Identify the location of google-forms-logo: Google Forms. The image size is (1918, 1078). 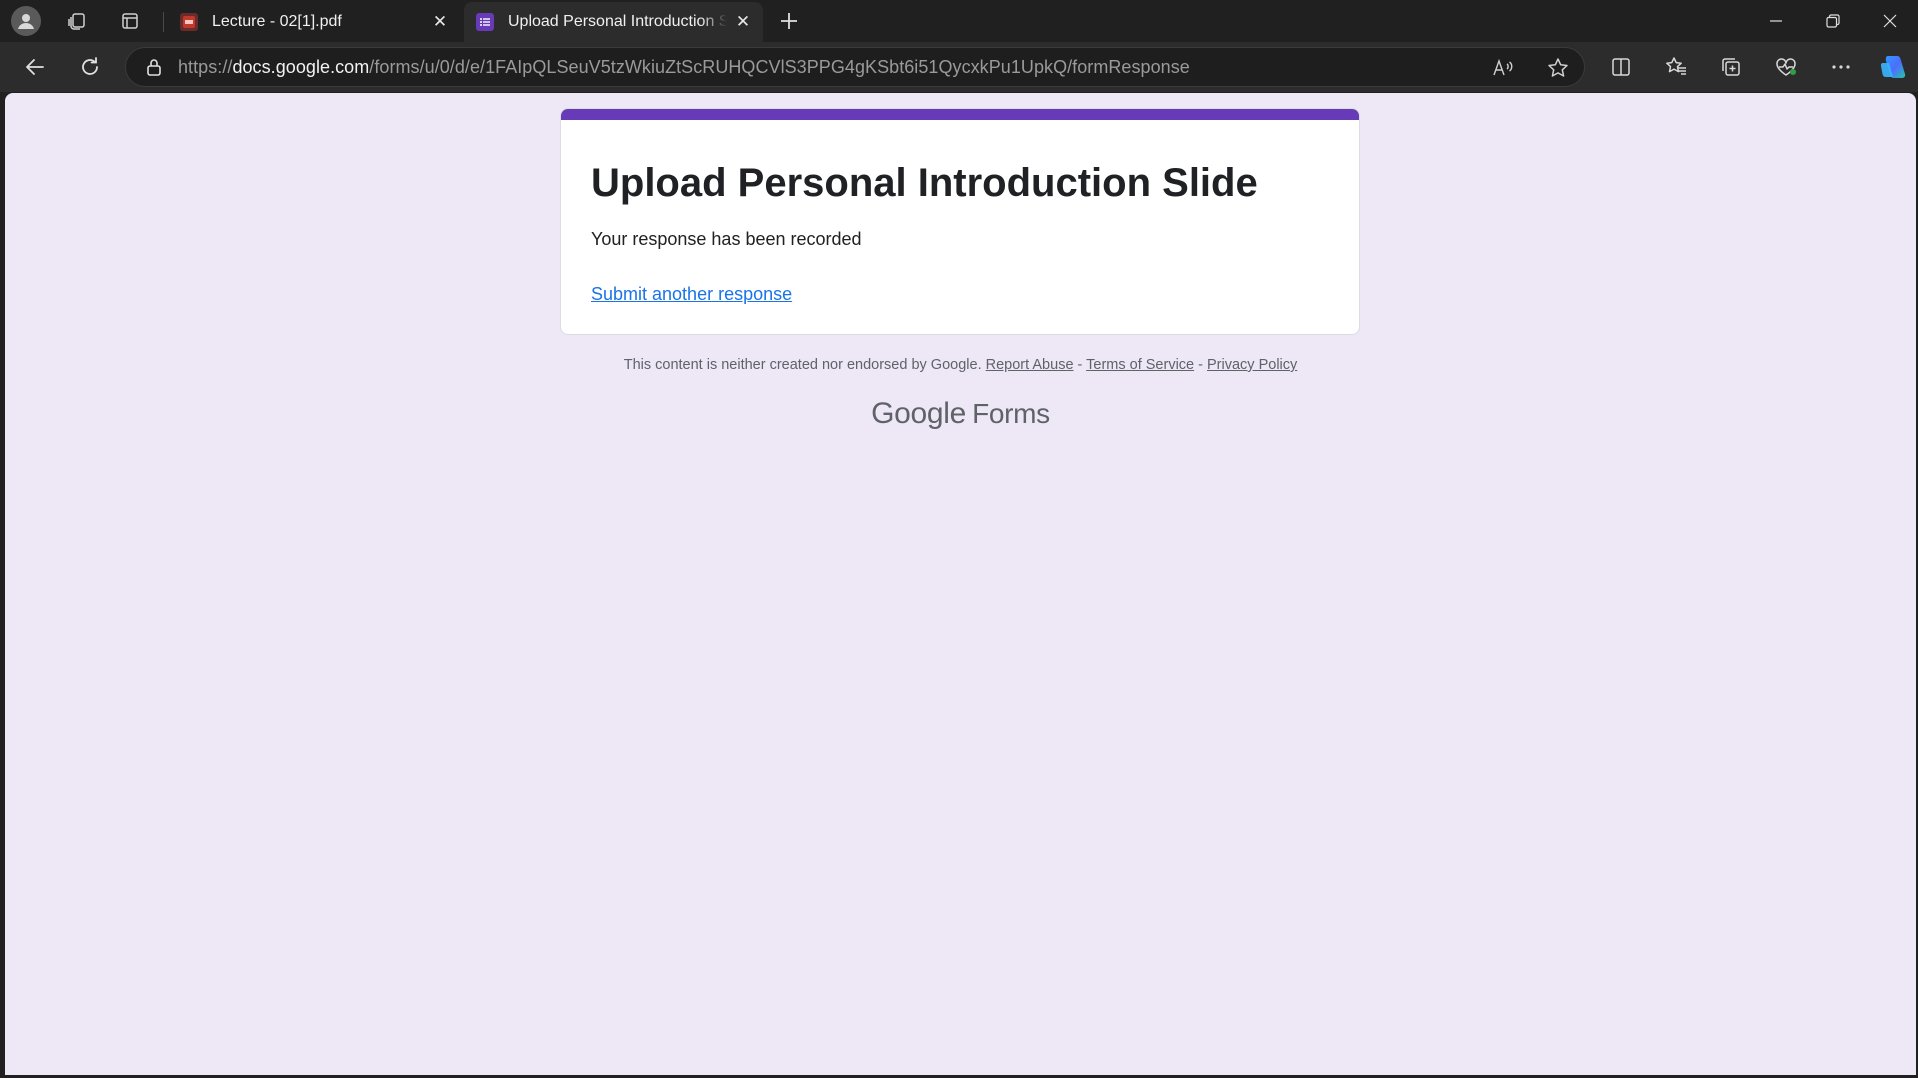
(960, 414).